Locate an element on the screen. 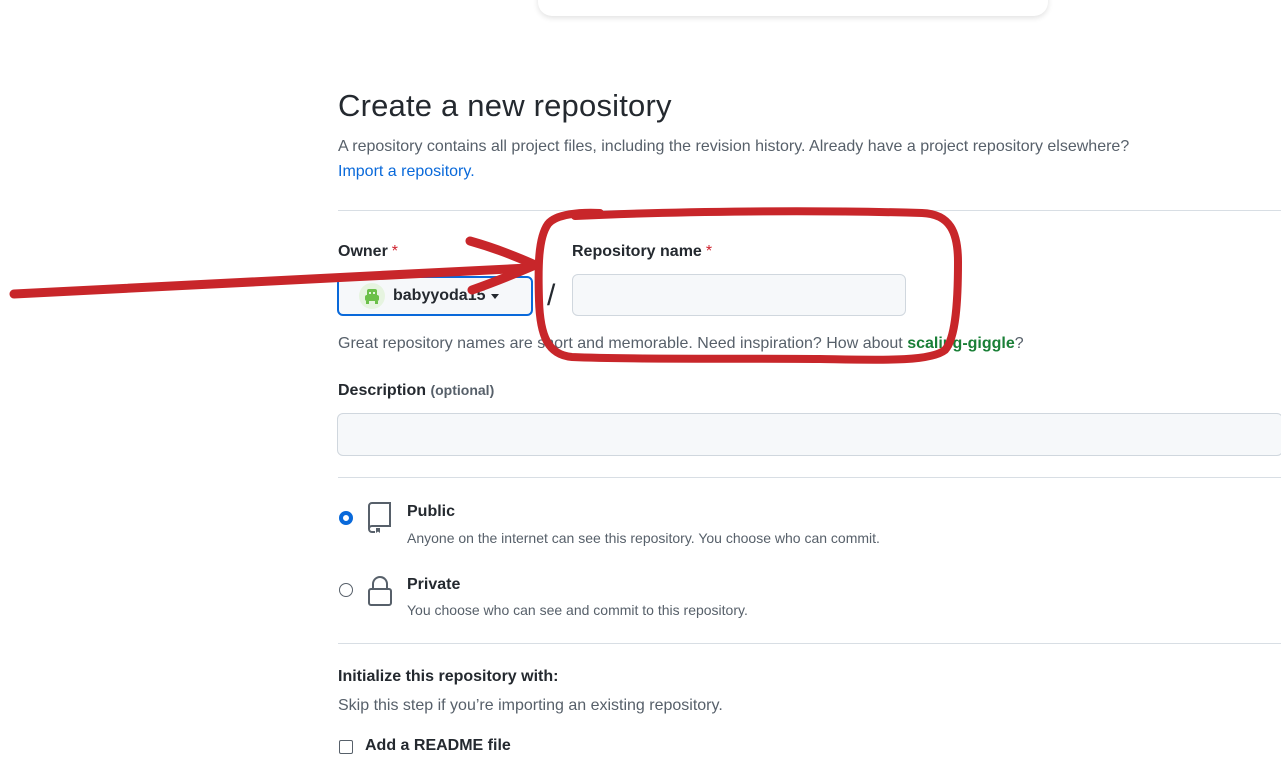  import-repository-link: Import a repository. is located at coordinates (406, 172).